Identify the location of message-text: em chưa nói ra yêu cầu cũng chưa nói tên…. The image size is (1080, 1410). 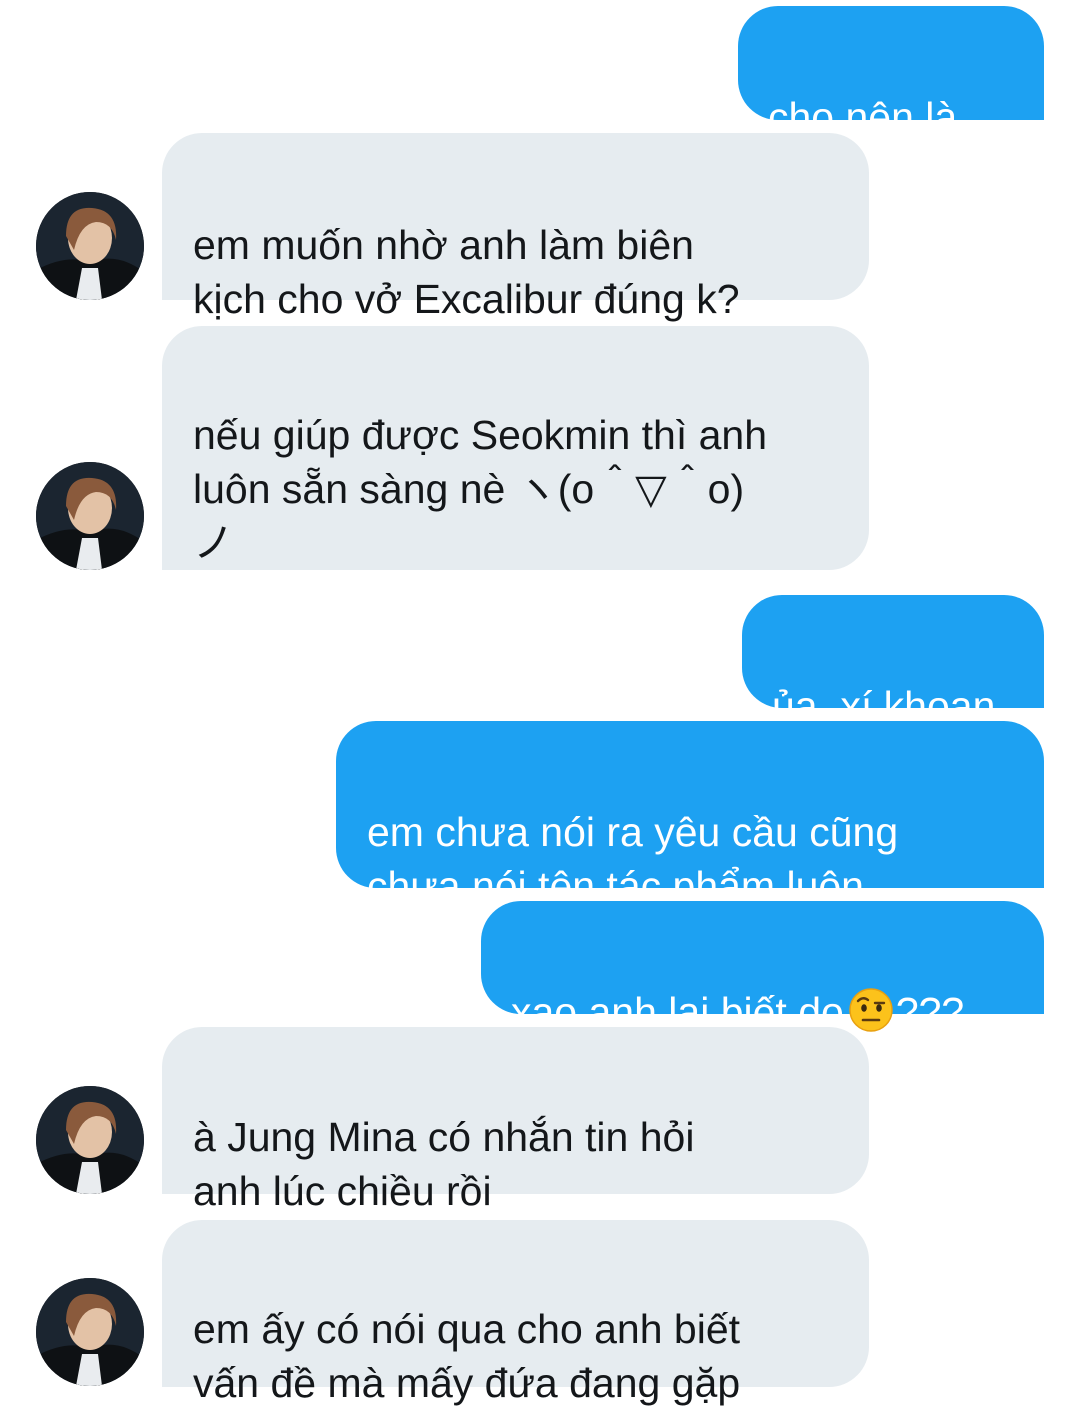
(633, 859).